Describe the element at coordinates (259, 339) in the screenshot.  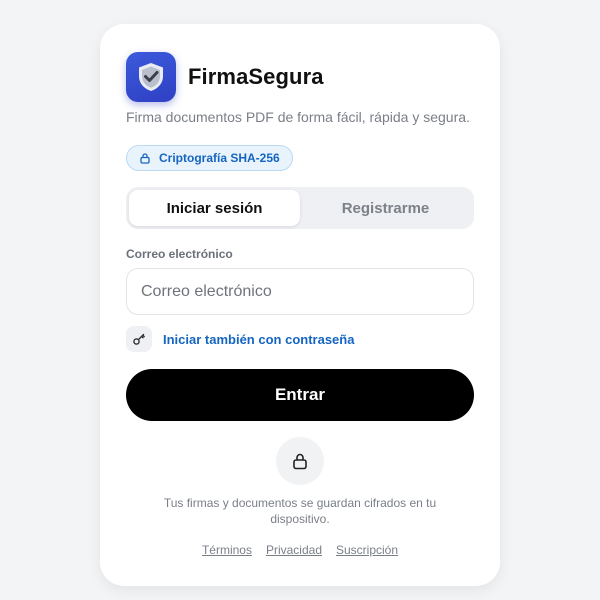
I see `password-login-label: Iniciar también con contraseña` at that location.